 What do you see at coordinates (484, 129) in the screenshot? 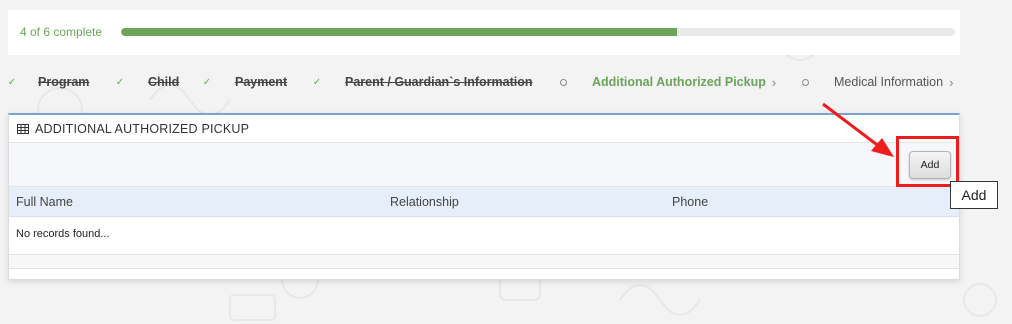
I see `panel-header: ADDITIONAL AUTHORIZED PICKUP` at bounding box center [484, 129].